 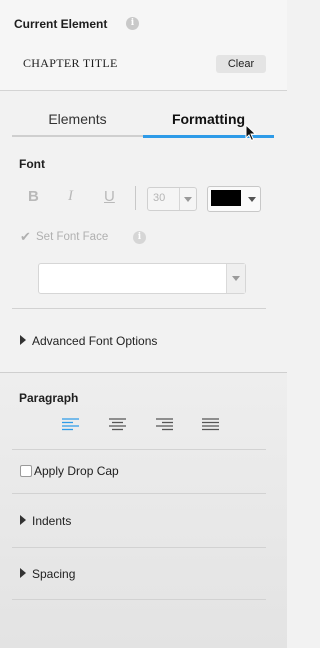 What do you see at coordinates (164, 425) in the screenshot?
I see `align-right-icon` at bounding box center [164, 425].